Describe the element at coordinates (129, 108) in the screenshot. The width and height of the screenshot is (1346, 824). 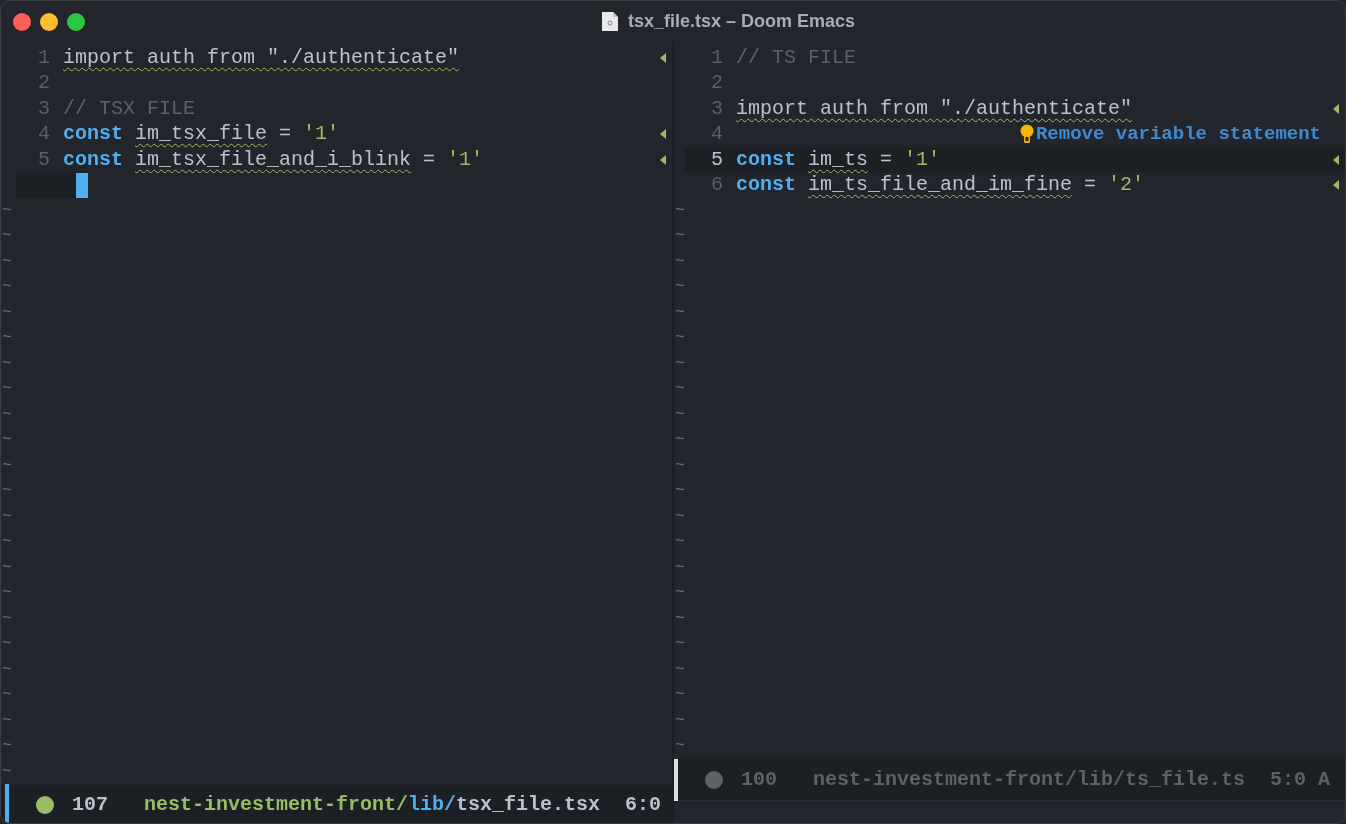
I see `code-comment: // TSX FILE` at that location.